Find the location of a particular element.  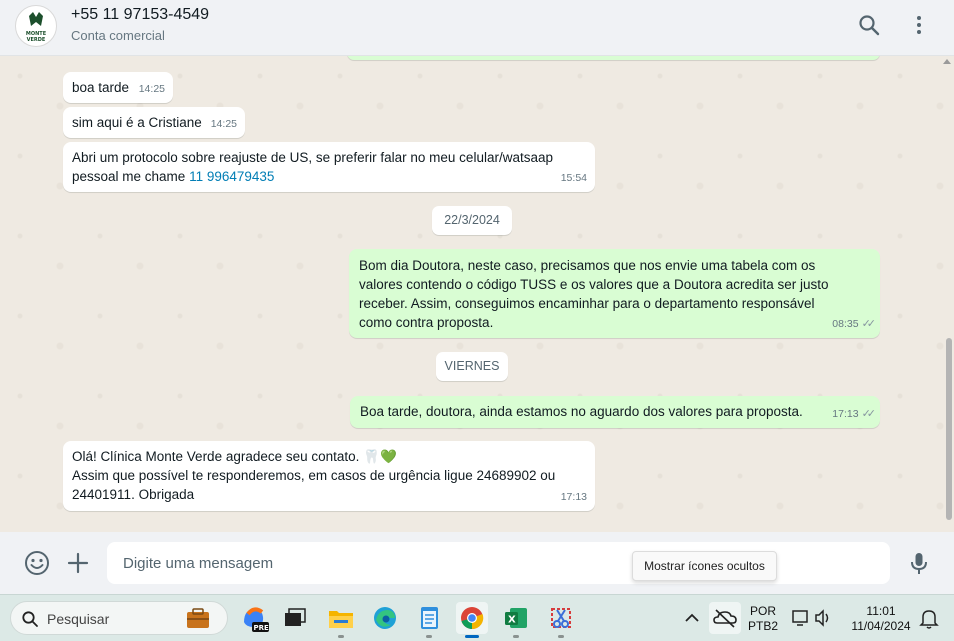

contact-name: +55 11 97153-4549 is located at coordinates (140, 15).